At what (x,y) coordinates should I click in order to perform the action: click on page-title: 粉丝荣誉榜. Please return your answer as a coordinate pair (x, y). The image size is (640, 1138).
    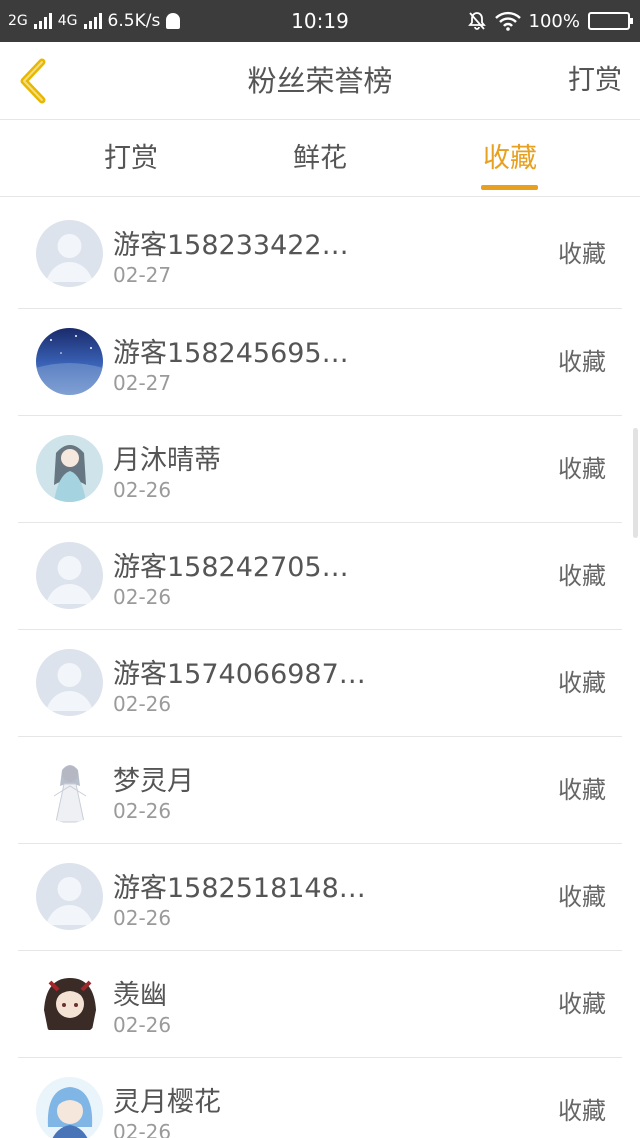
    Looking at the image, I should click on (320, 81).